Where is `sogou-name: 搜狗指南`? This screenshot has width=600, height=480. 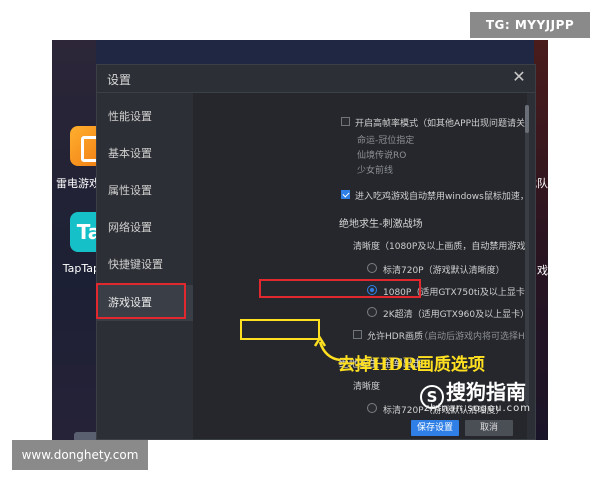
sogou-name: 搜狗指南 is located at coordinates (486, 392).